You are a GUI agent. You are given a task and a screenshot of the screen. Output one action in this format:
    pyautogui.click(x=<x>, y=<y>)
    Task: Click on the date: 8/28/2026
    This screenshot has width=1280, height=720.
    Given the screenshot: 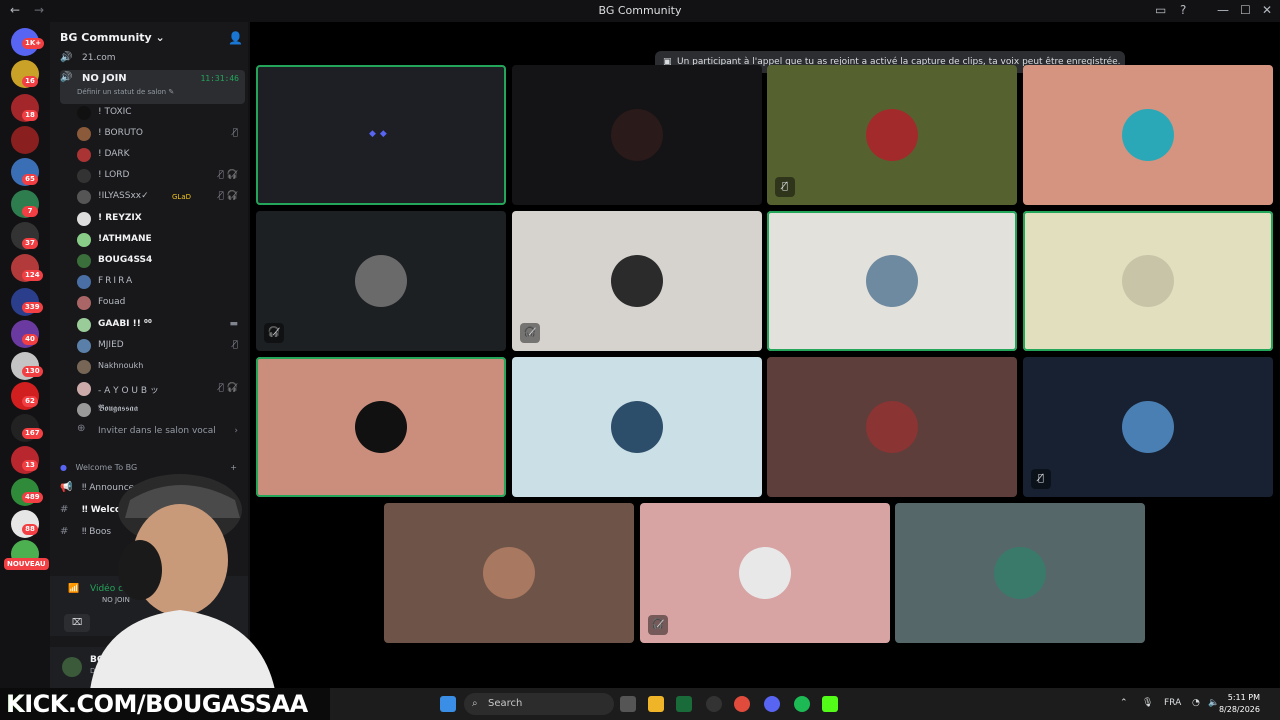 What is the action you would take?
    pyautogui.click(x=1239, y=709)
    